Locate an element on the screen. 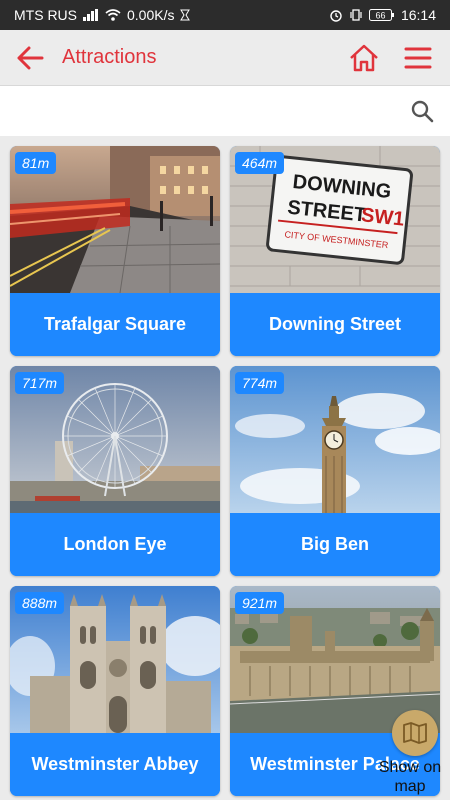  search-icon is located at coordinates (422, 111).